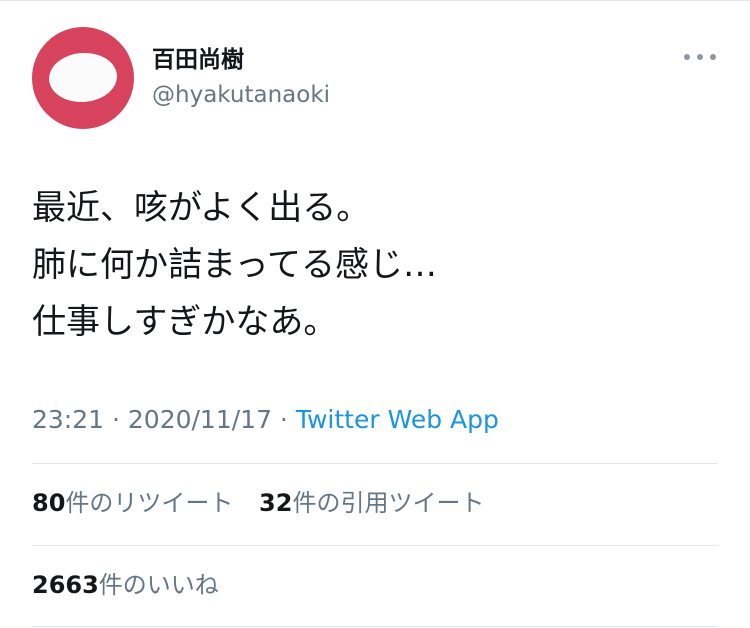  I want to click on quote-tweets-count: 32, so click(276, 503).